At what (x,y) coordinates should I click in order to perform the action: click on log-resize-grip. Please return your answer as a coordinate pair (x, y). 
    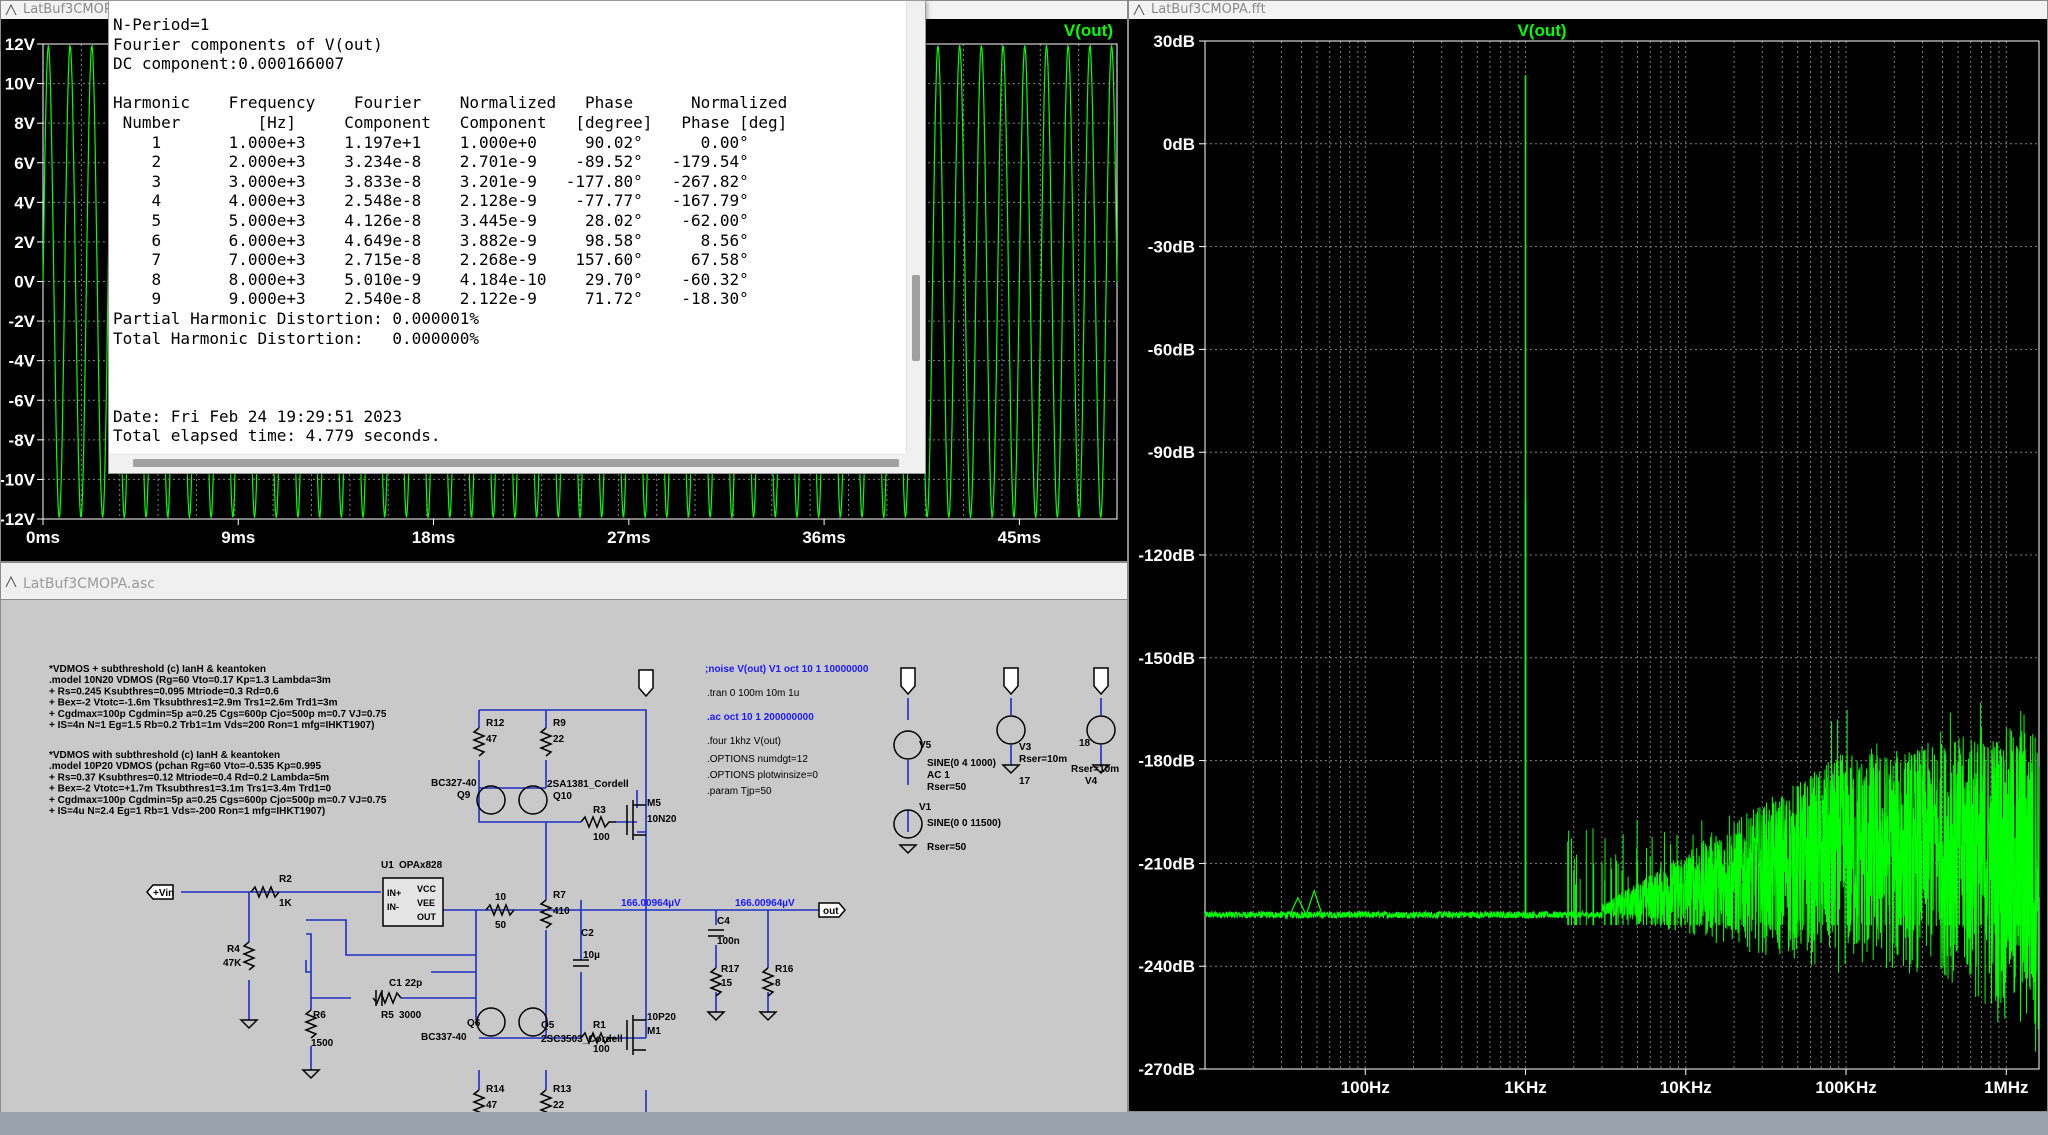
    Looking at the image, I should click on (916, 463).